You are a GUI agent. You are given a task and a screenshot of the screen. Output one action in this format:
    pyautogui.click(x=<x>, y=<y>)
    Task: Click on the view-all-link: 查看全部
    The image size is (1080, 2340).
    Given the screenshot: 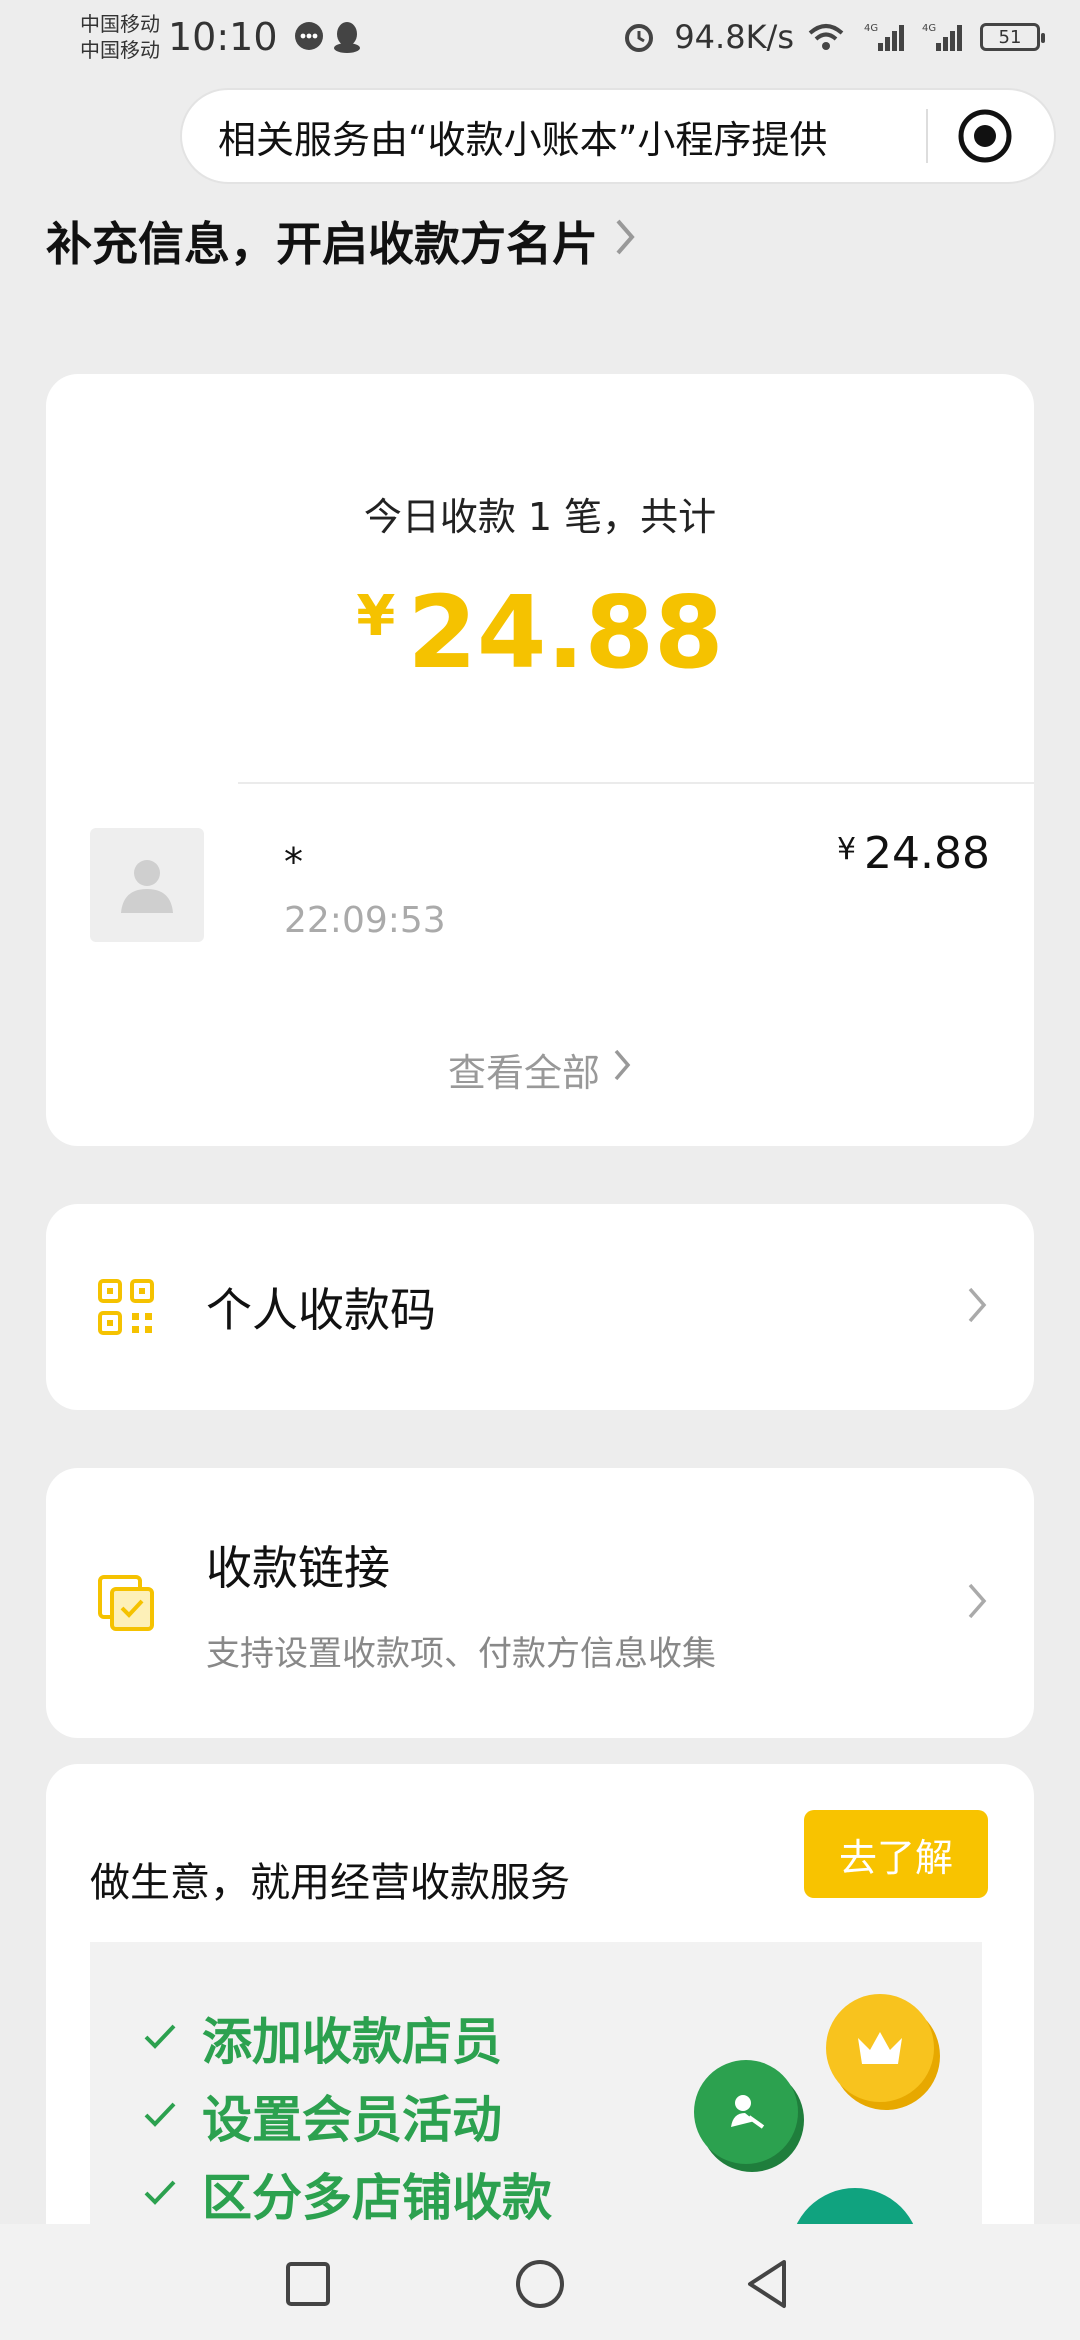 What is the action you would take?
    pyautogui.click(x=540, y=1069)
    